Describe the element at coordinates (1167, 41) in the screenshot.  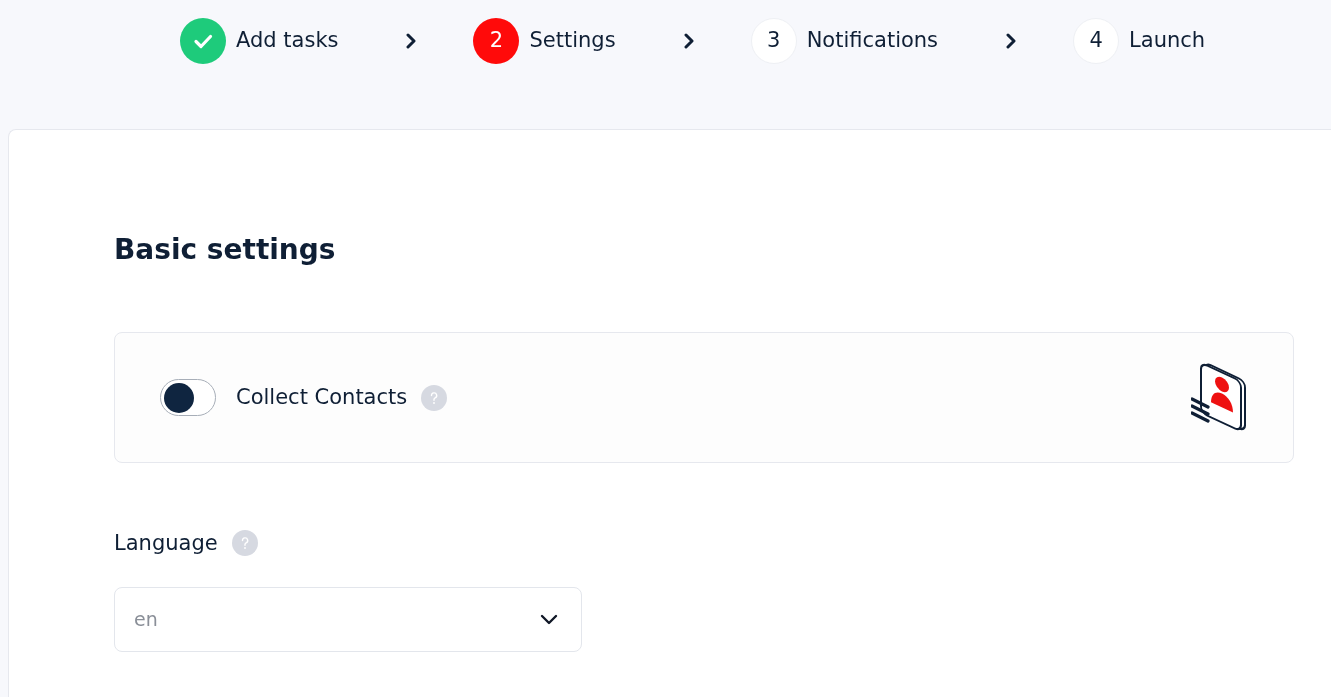
I see `step-label: Launch` at that location.